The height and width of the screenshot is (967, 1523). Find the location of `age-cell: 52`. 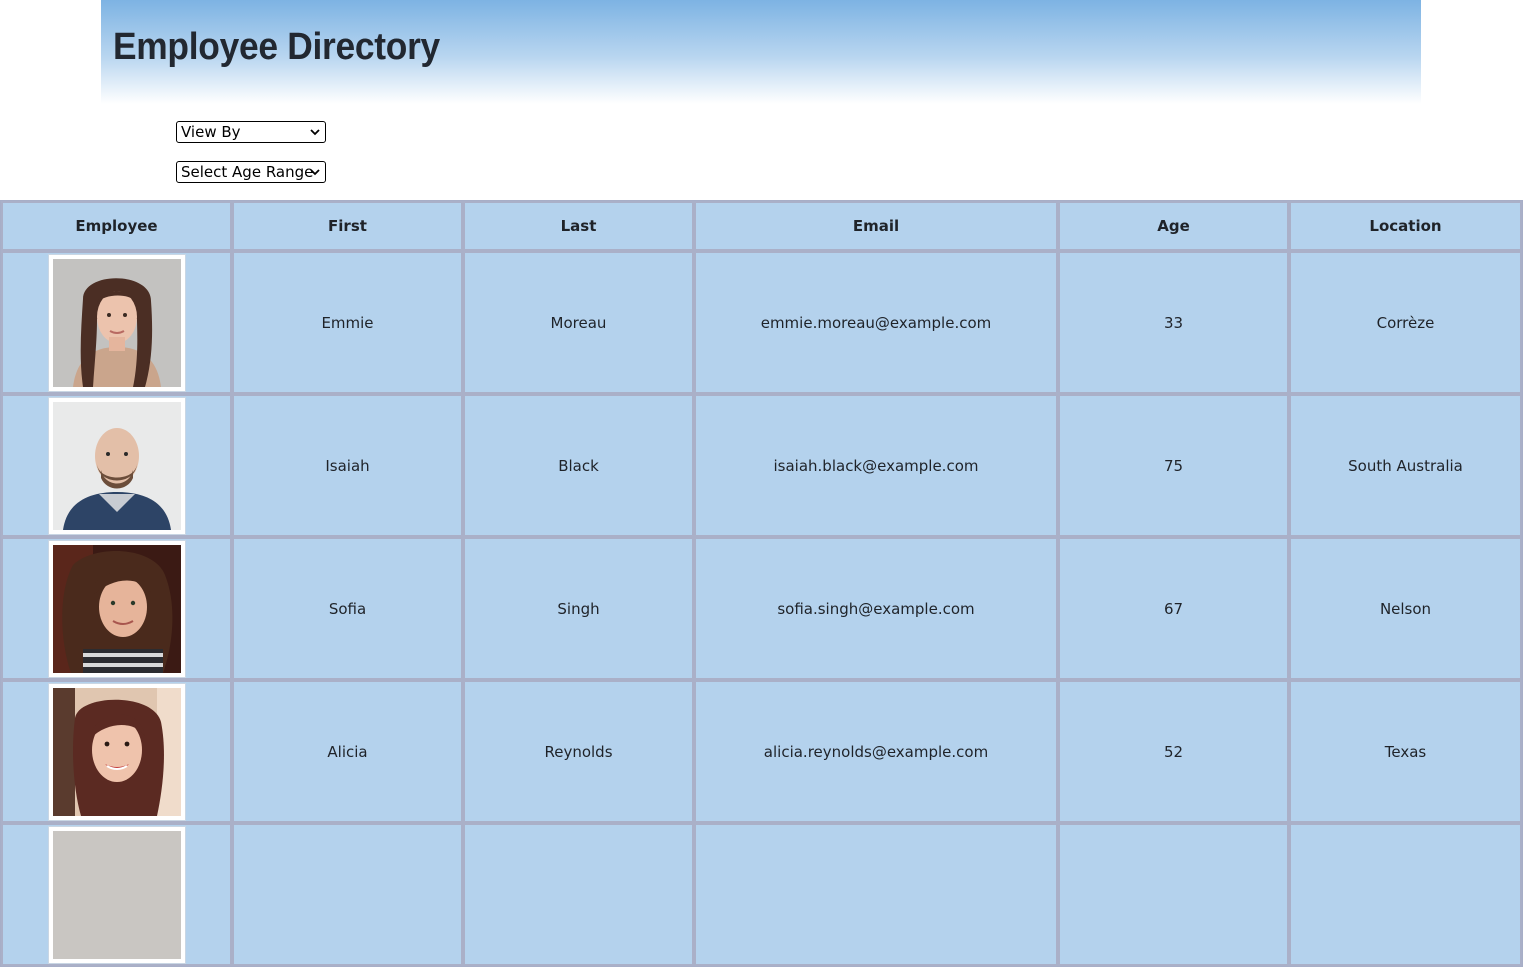

age-cell: 52 is located at coordinates (1173, 751).